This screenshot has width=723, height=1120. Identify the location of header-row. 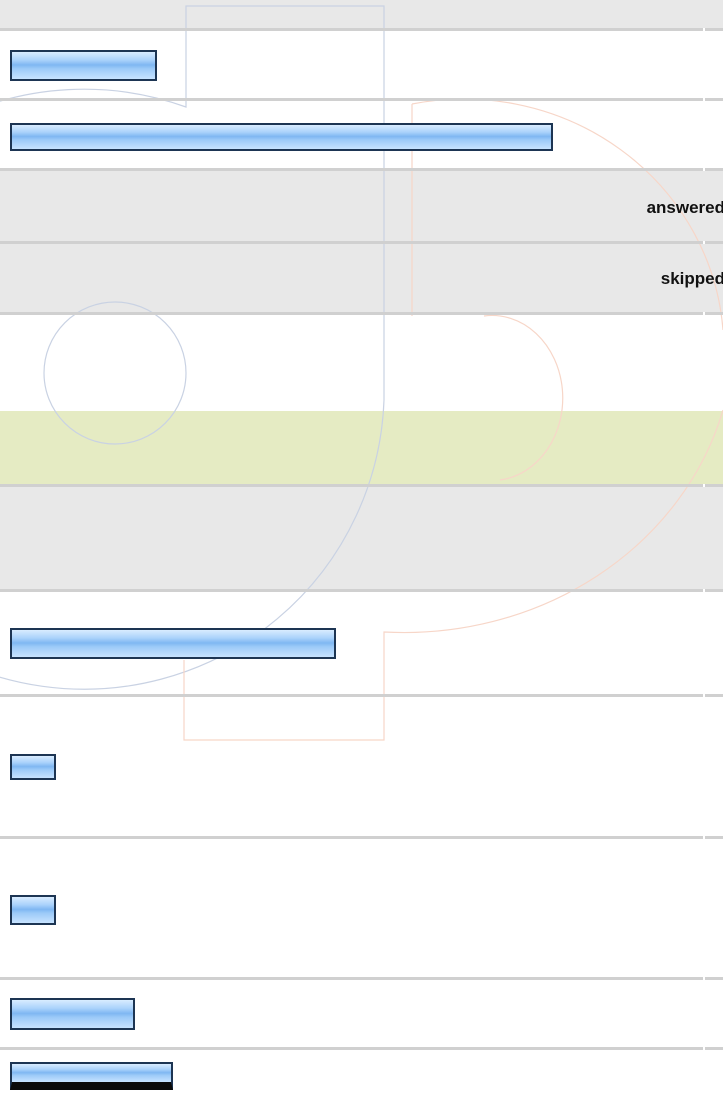
(361, 15).